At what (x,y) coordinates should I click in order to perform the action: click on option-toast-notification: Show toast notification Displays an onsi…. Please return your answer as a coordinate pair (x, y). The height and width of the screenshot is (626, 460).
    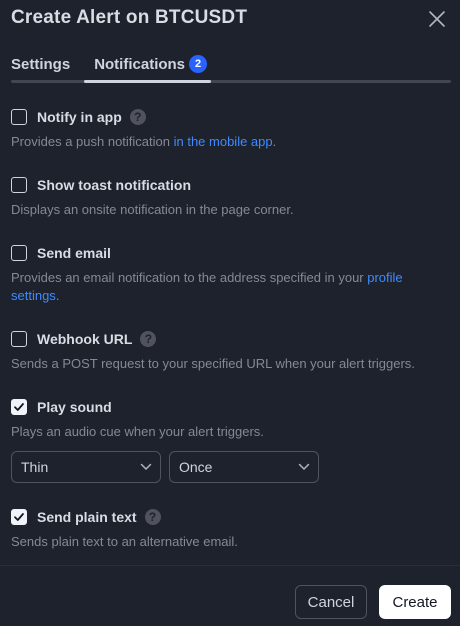
    Looking at the image, I should click on (231, 197).